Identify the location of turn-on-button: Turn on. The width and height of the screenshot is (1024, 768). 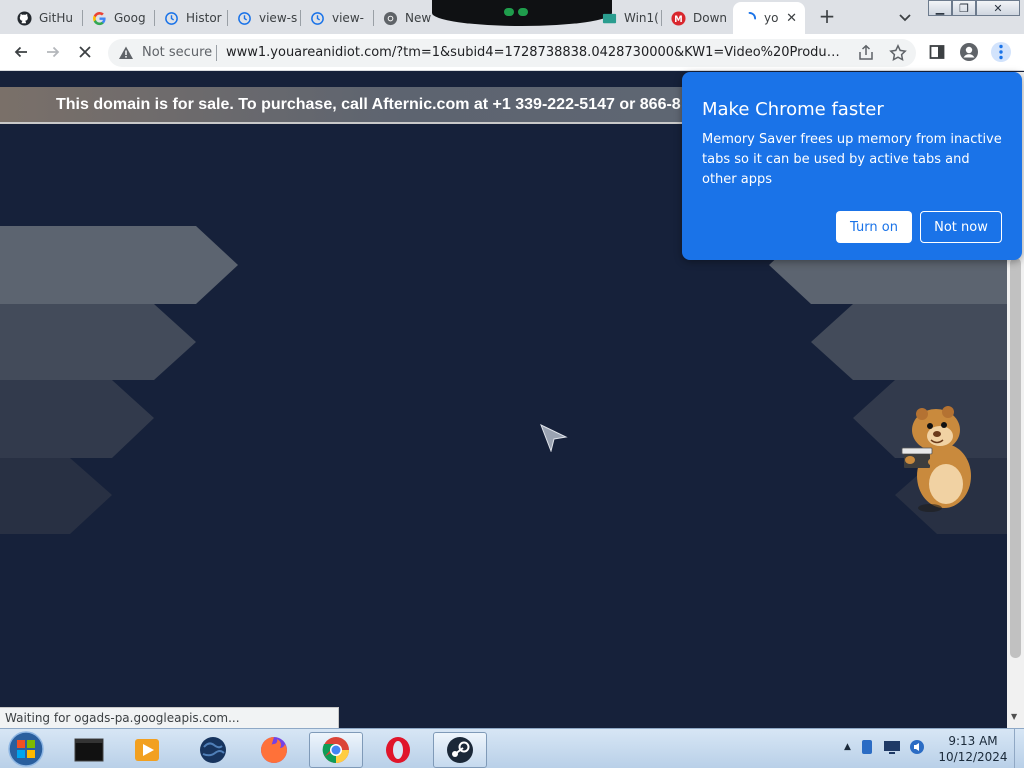
(874, 227).